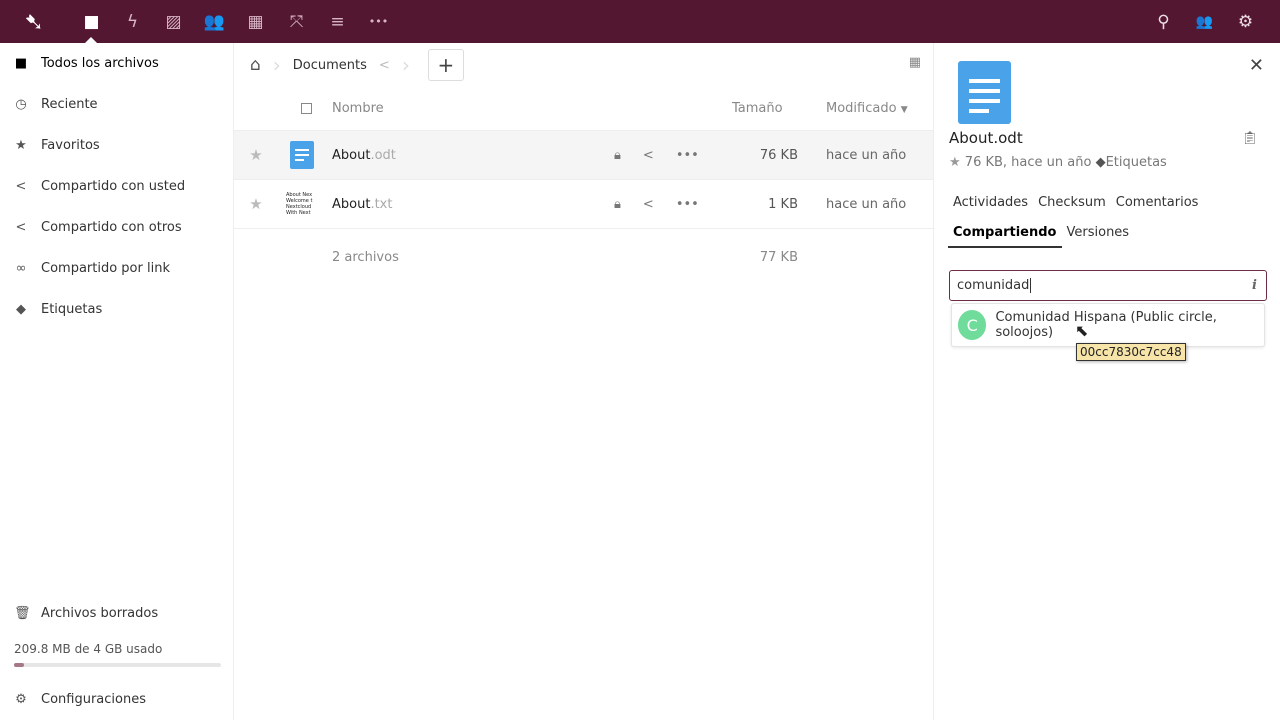 The image size is (1280, 720). Describe the element at coordinates (993, 285) in the screenshot. I see `share-input-value: comunidad` at that location.